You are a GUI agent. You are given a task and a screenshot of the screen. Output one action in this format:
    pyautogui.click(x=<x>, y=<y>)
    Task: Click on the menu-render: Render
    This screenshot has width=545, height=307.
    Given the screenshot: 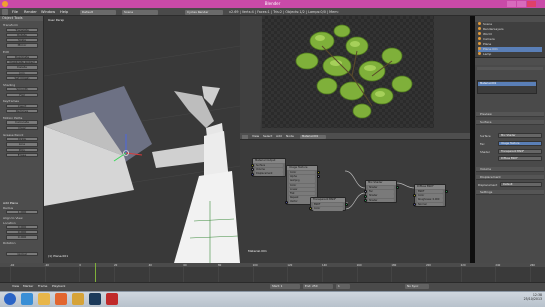 What is the action you would take?
    pyautogui.click(x=30, y=12)
    